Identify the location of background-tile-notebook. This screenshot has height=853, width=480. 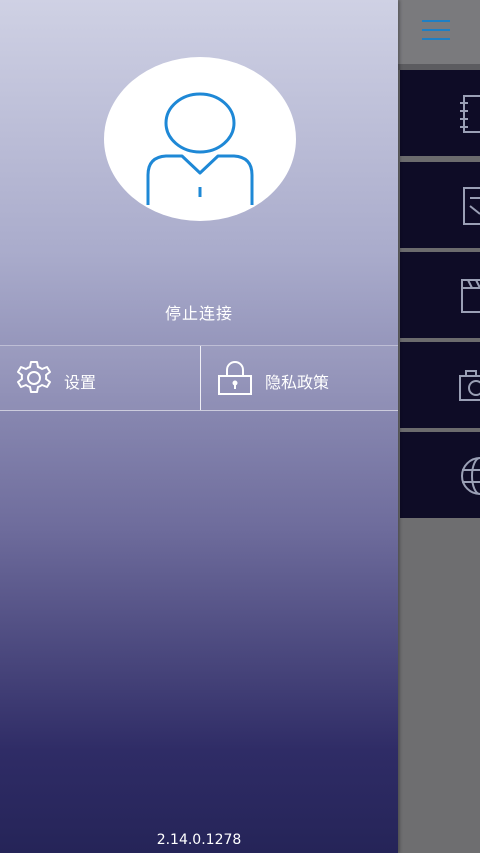
(440, 113).